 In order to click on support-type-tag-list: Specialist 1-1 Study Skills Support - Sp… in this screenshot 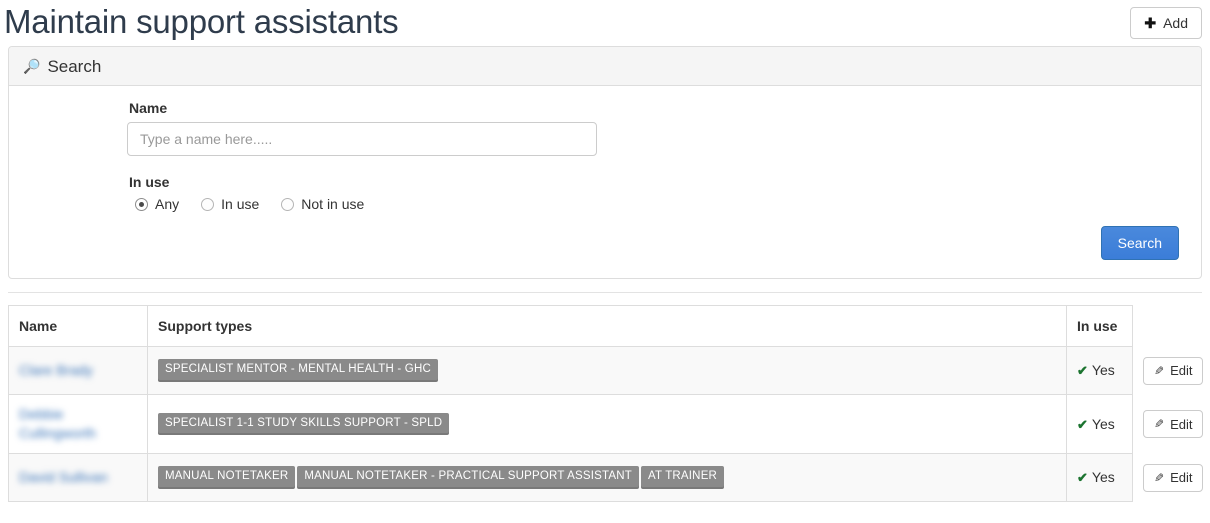, I will do `click(607, 424)`.